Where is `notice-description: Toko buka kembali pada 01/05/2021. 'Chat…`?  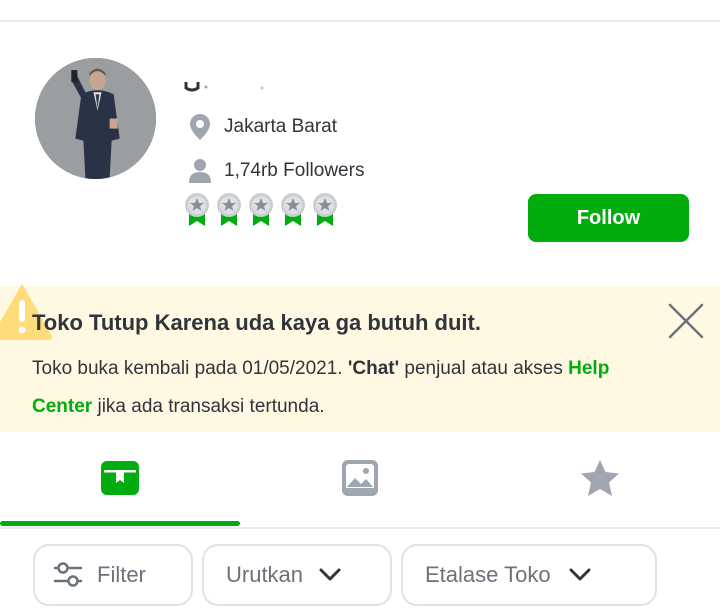
notice-description: Toko buka kembali pada 01/05/2021. 'Chat… is located at coordinates (342, 388).